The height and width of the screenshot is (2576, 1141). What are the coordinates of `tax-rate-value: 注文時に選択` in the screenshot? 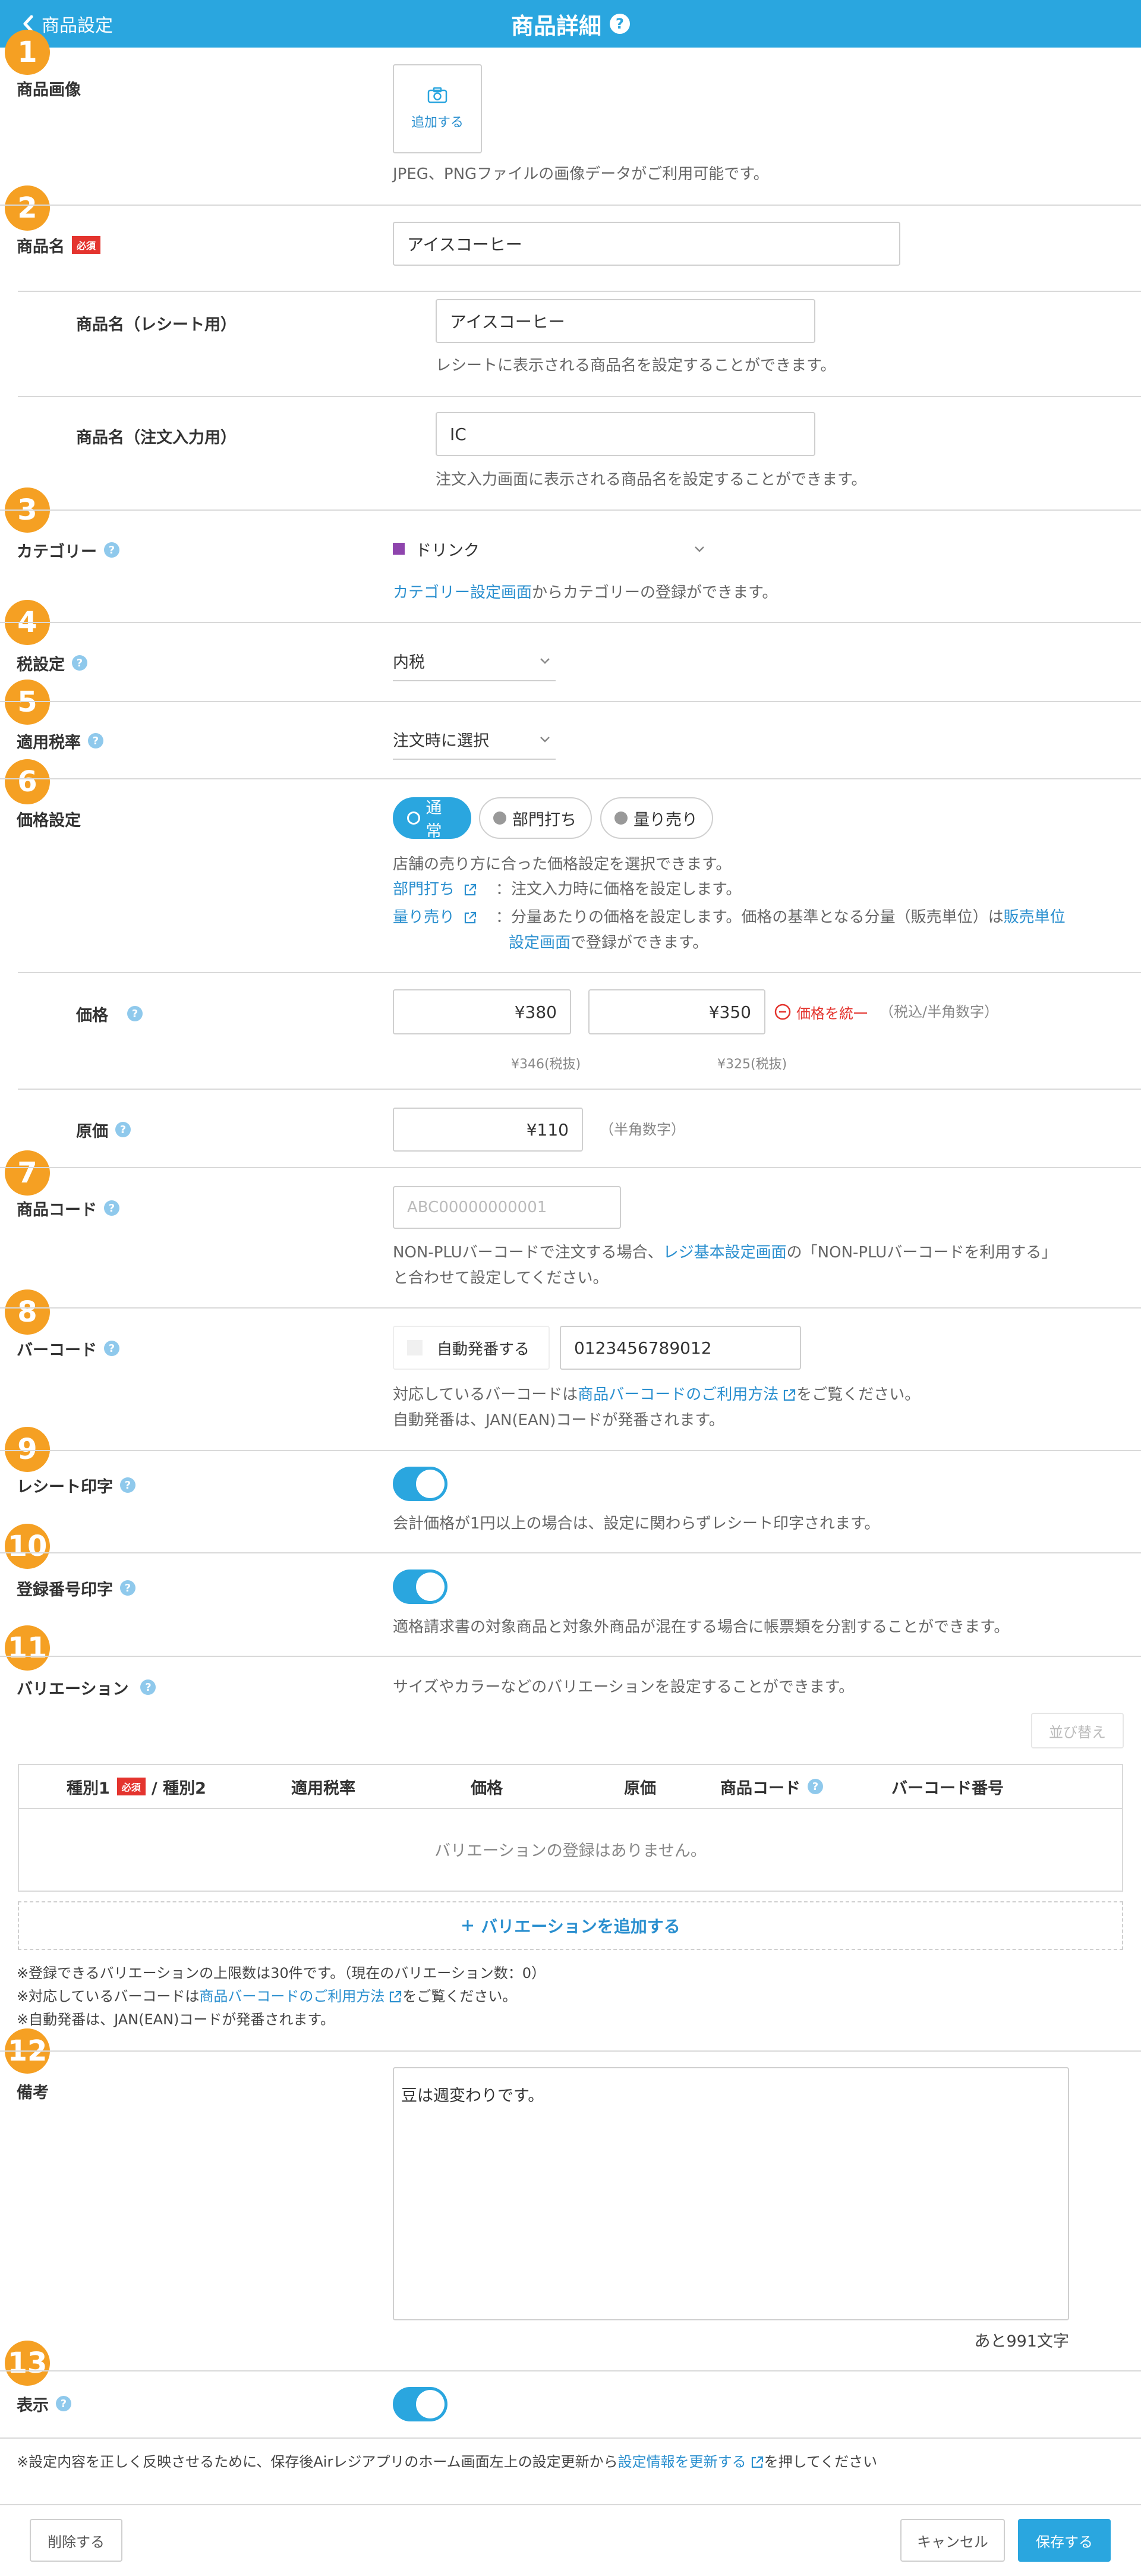 It's located at (441, 740).